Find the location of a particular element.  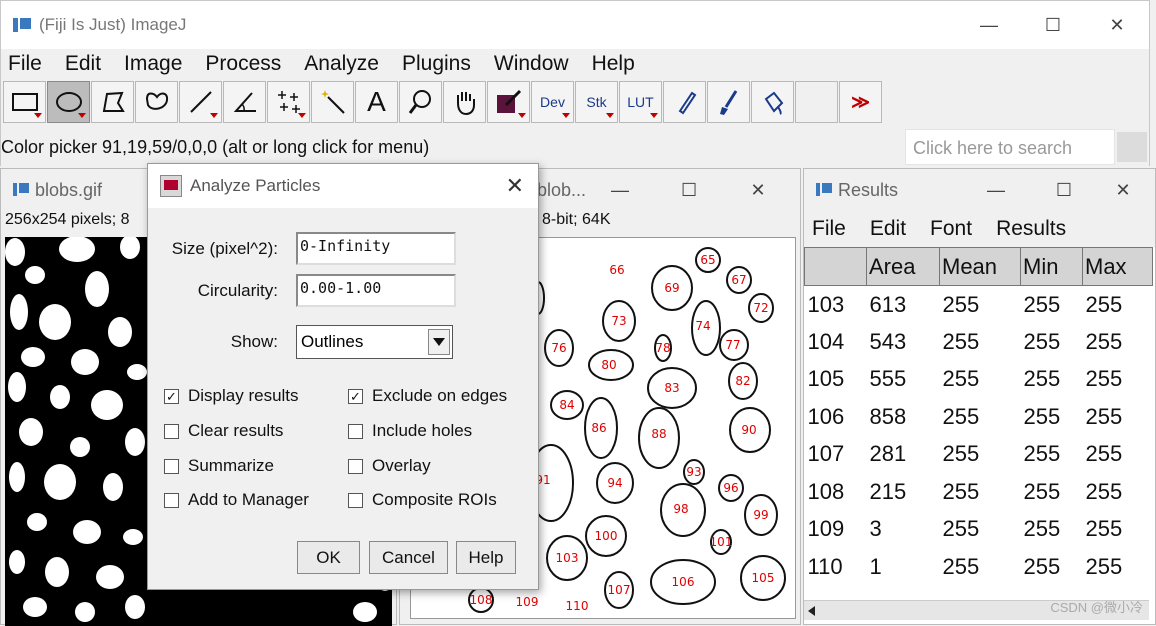

chevron-down-icon is located at coordinates (439, 342).